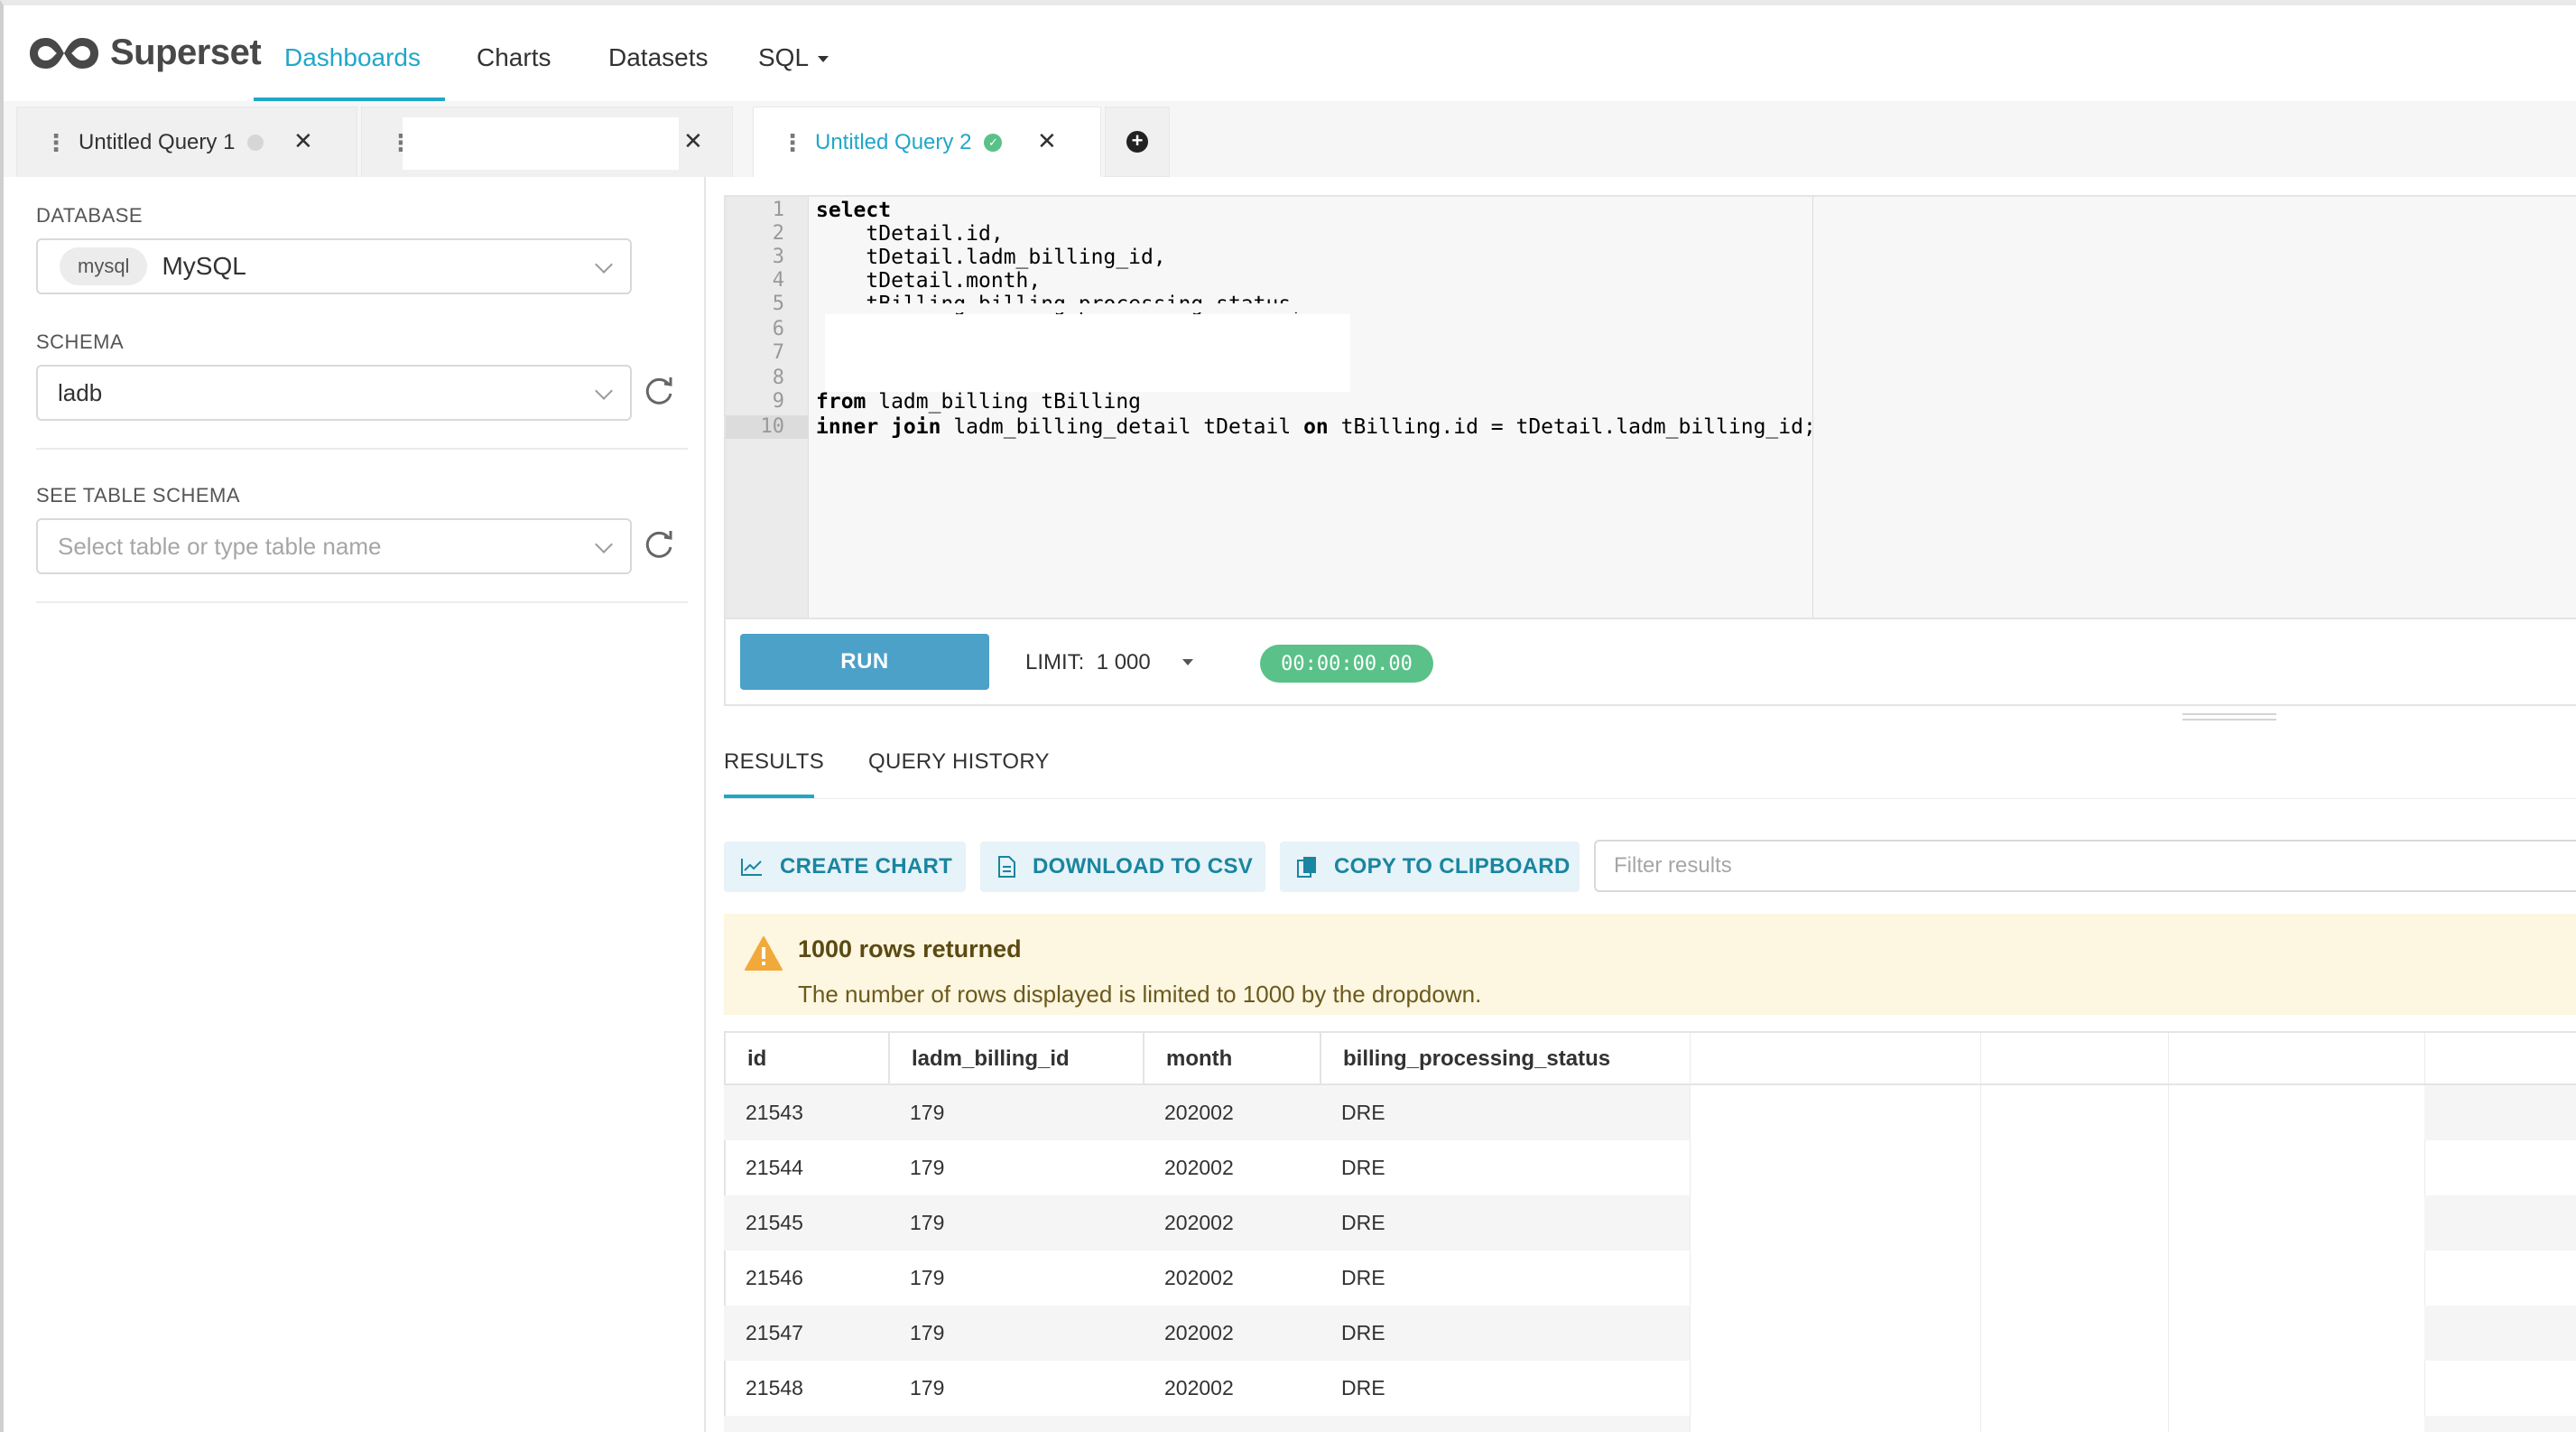 Image resolution: width=2576 pixels, height=1432 pixels. What do you see at coordinates (220, 546) in the screenshot?
I see `table-select-placeholder: Select table or type table name` at bounding box center [220, 546].